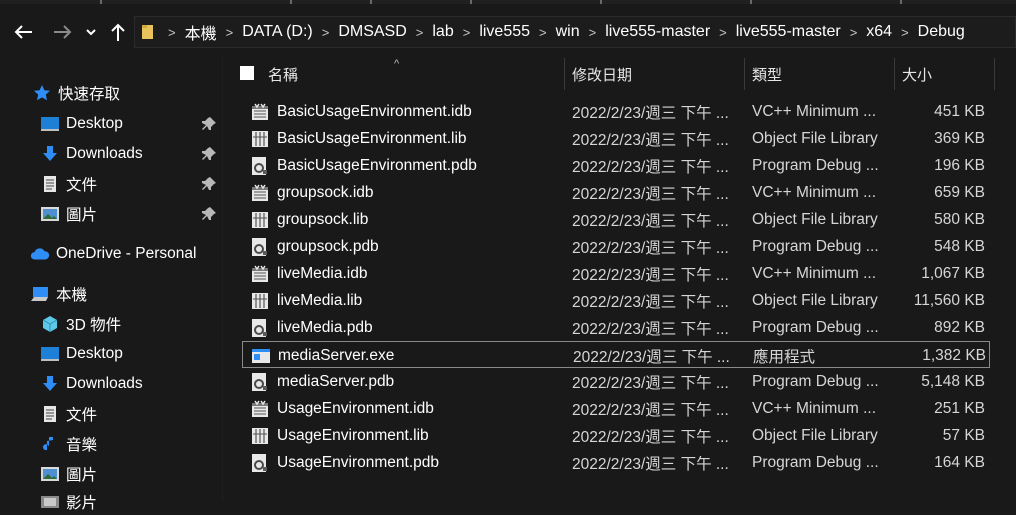 The image size is (1016, 515). I want to click on file-name: BasicUsageEnvironment.lib, so click(372, 139).